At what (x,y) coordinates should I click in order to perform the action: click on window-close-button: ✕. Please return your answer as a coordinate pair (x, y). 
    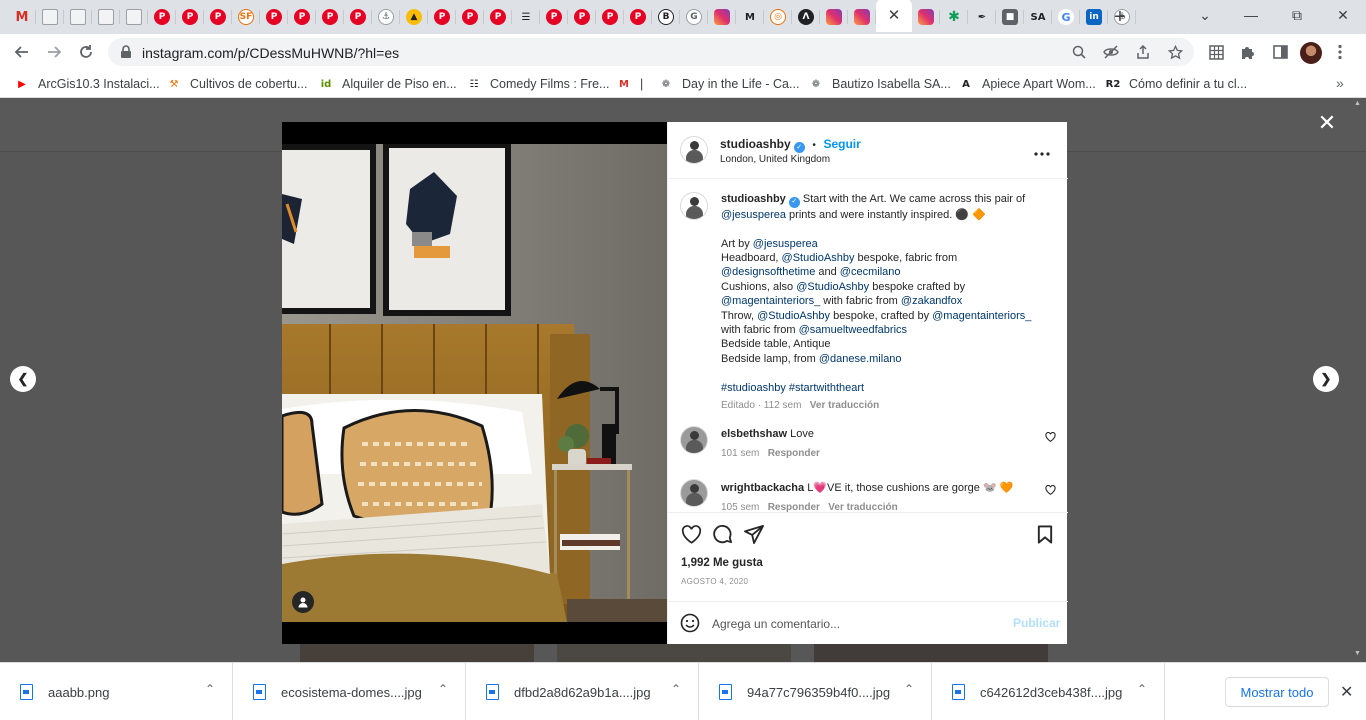
    Looking at the image, I should click on (1343, 15).